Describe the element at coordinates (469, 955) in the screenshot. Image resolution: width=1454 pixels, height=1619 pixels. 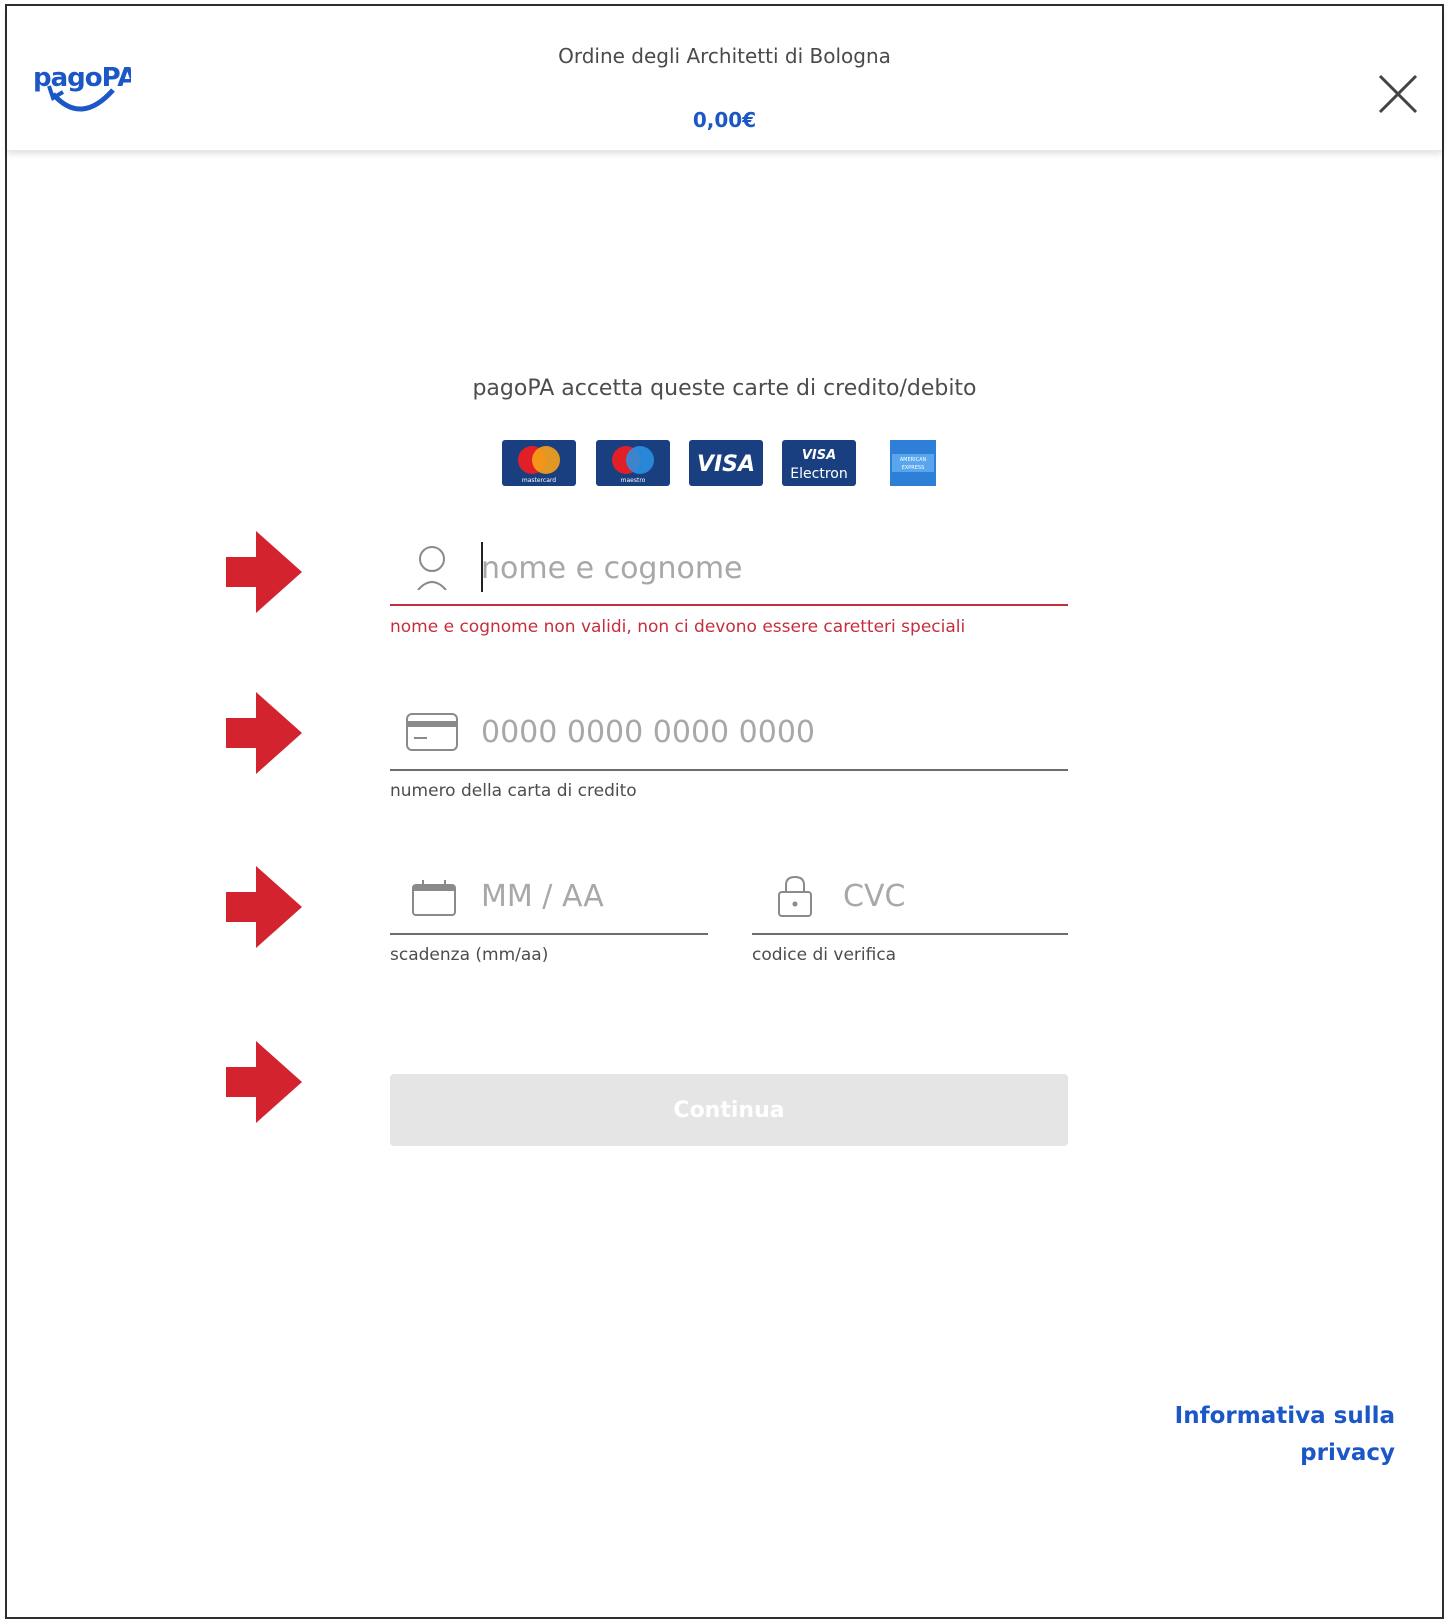
I see `expiry-help: scadenza (mm/aa)` at that location.